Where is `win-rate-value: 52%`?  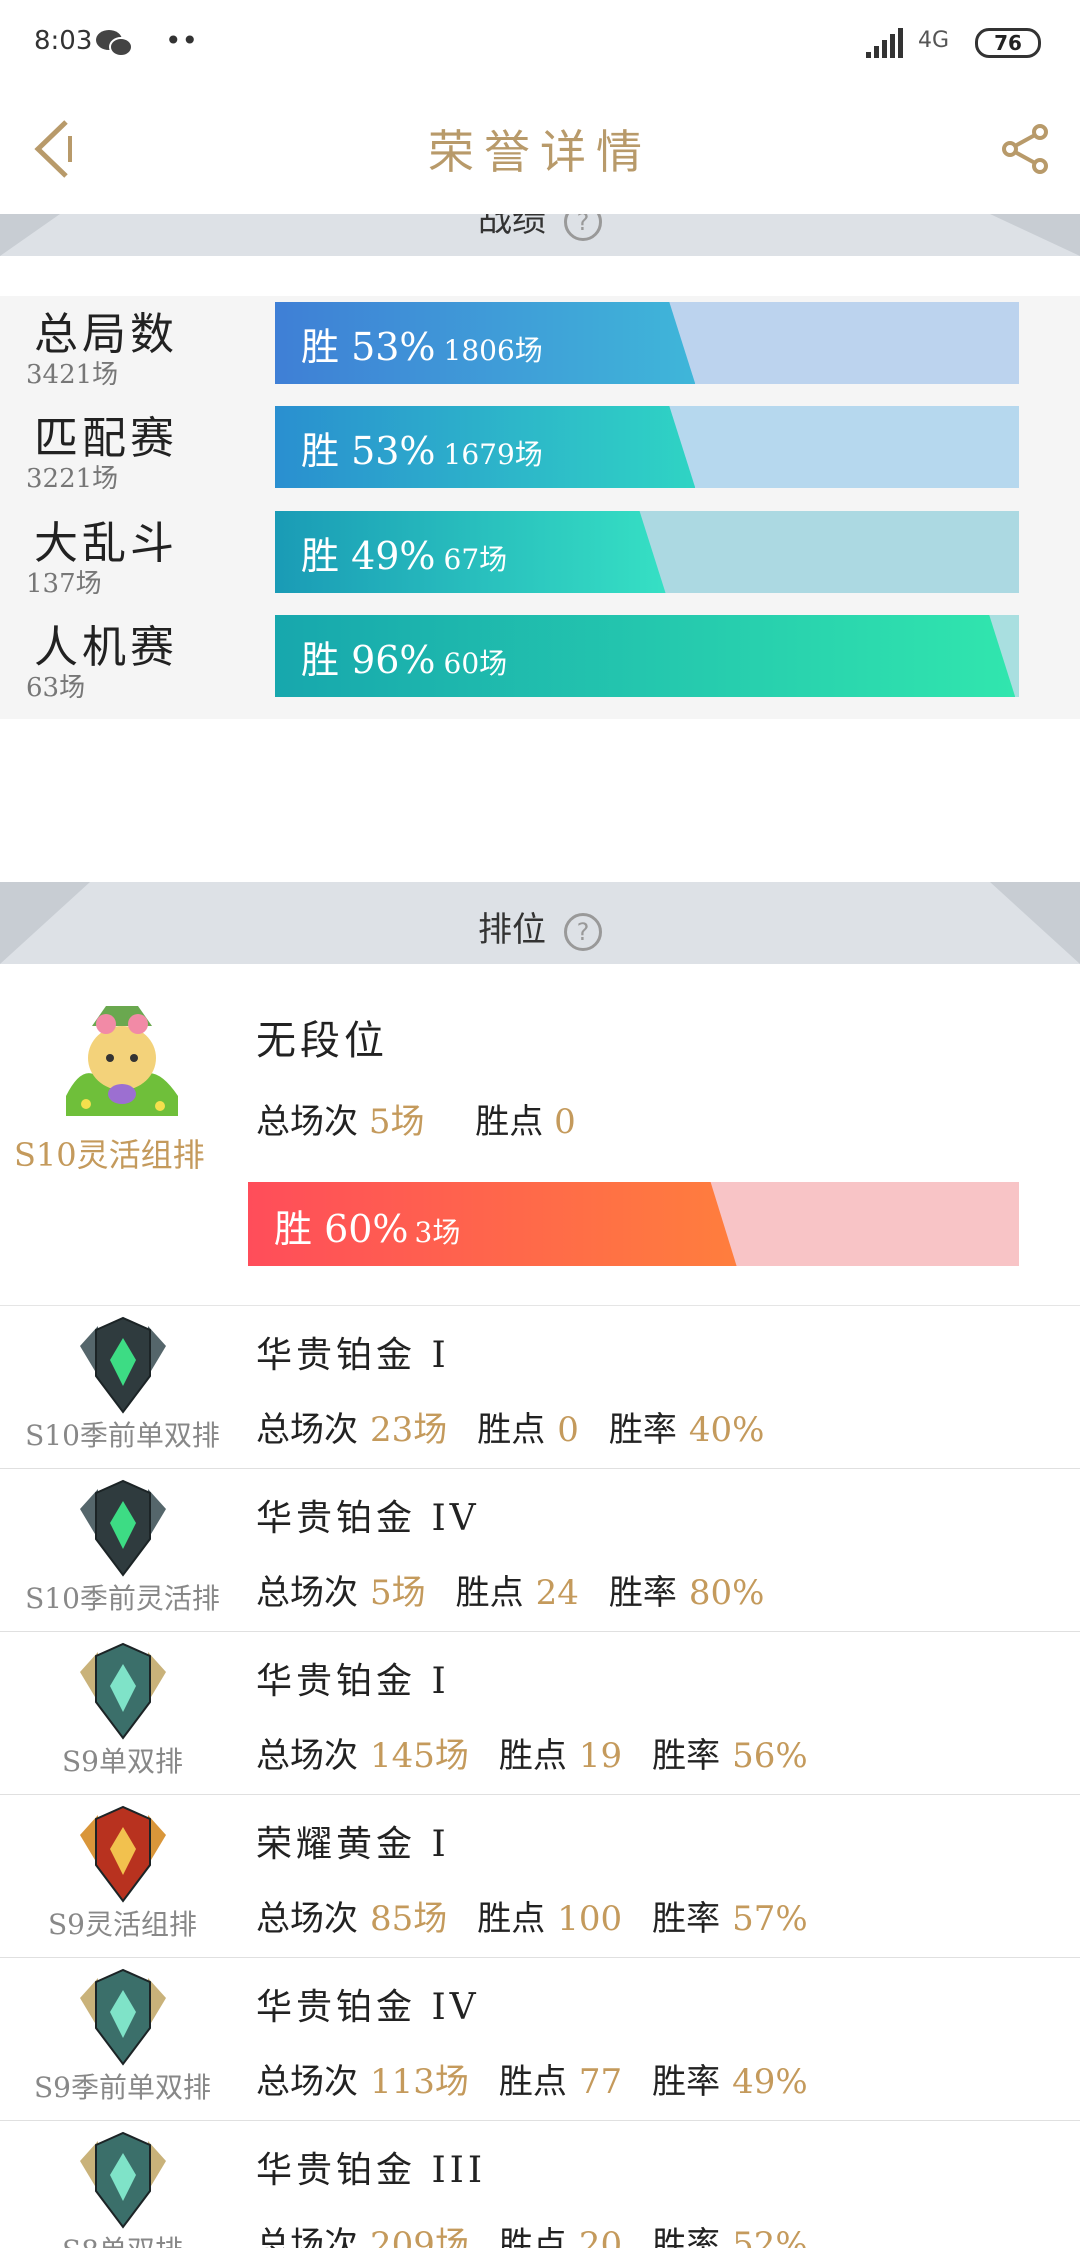 win-rate-value: 52% is located at coordinates (770, 2236).